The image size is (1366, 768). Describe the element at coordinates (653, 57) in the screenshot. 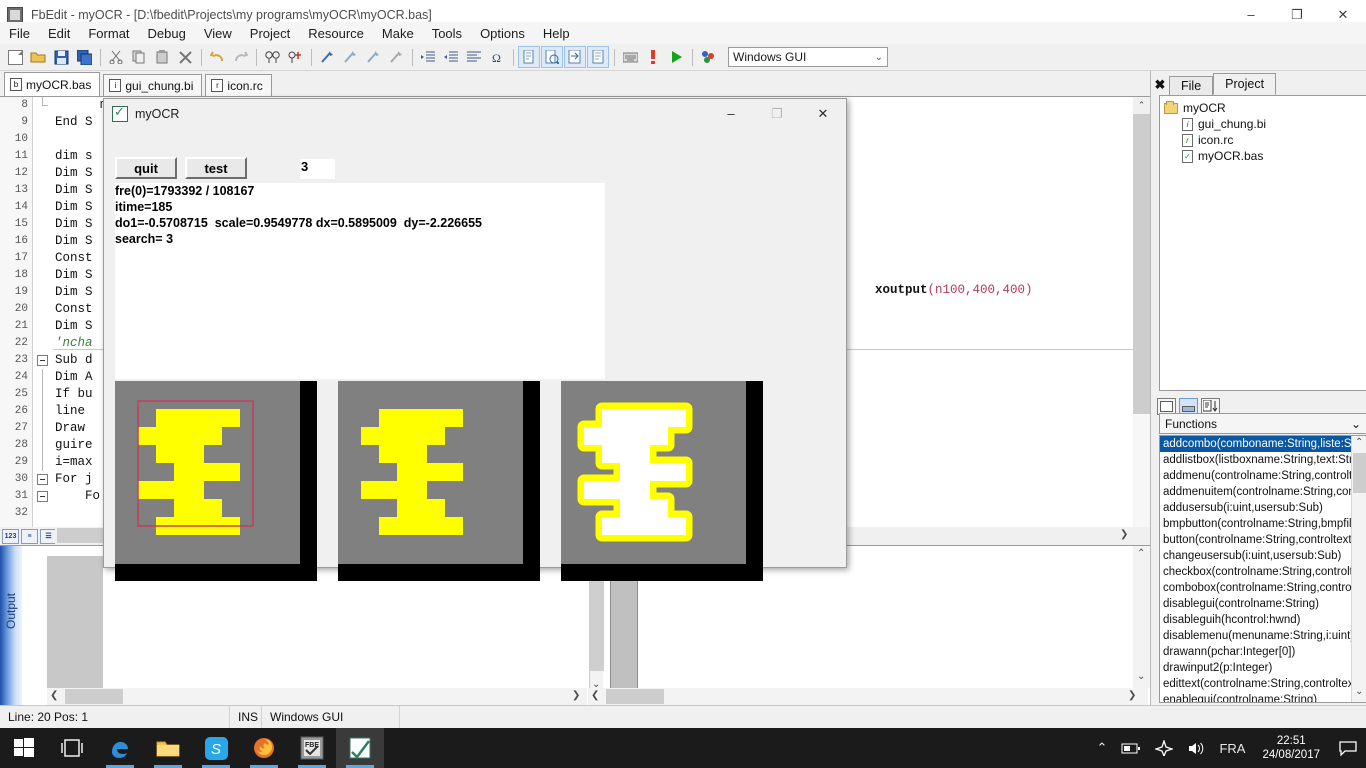

I see `error-icon` at that location.